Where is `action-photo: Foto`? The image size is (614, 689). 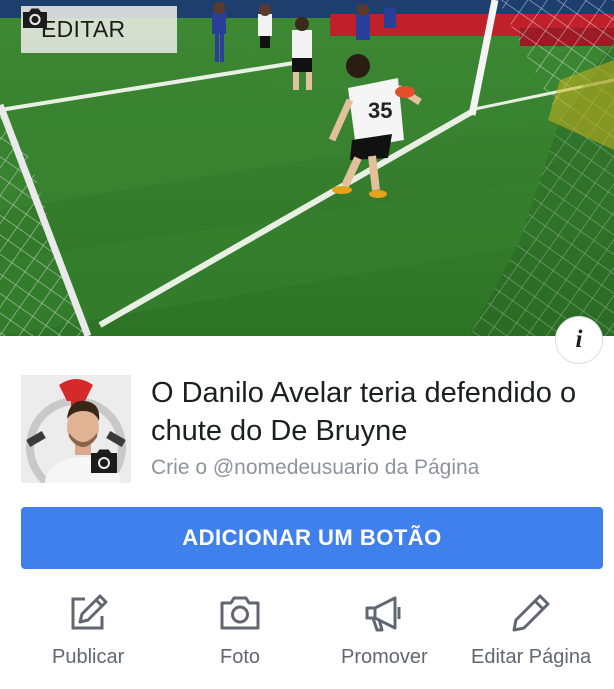
action-photo: Foto is located at coordinates (240, 630).